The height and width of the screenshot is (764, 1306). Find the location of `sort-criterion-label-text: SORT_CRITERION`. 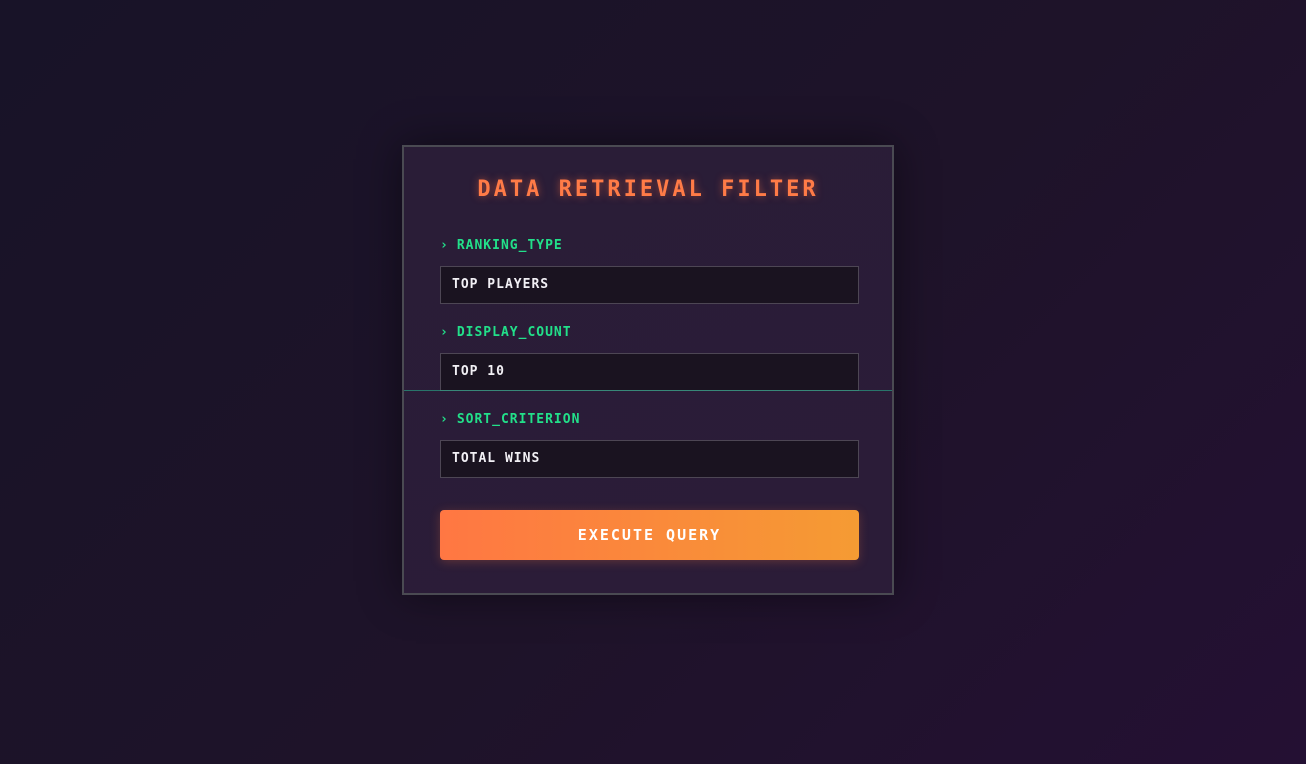

sort-criterion-label-text: SORT_CRITERION is located at coordinates (518, 419).